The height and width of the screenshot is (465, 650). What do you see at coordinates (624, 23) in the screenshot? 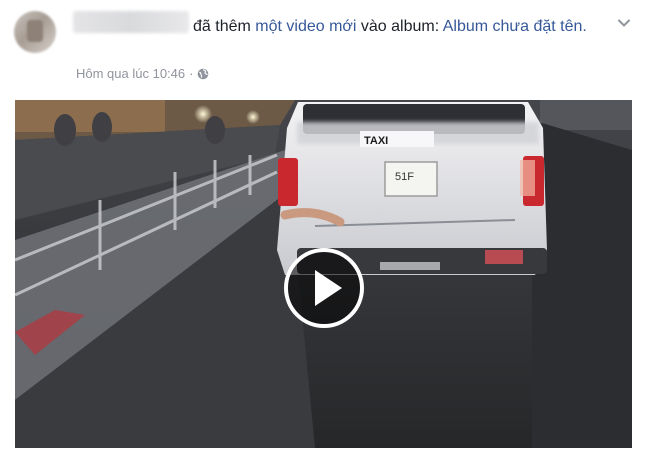
I see `chevron-down-icon` at bounding box center [624, 23].